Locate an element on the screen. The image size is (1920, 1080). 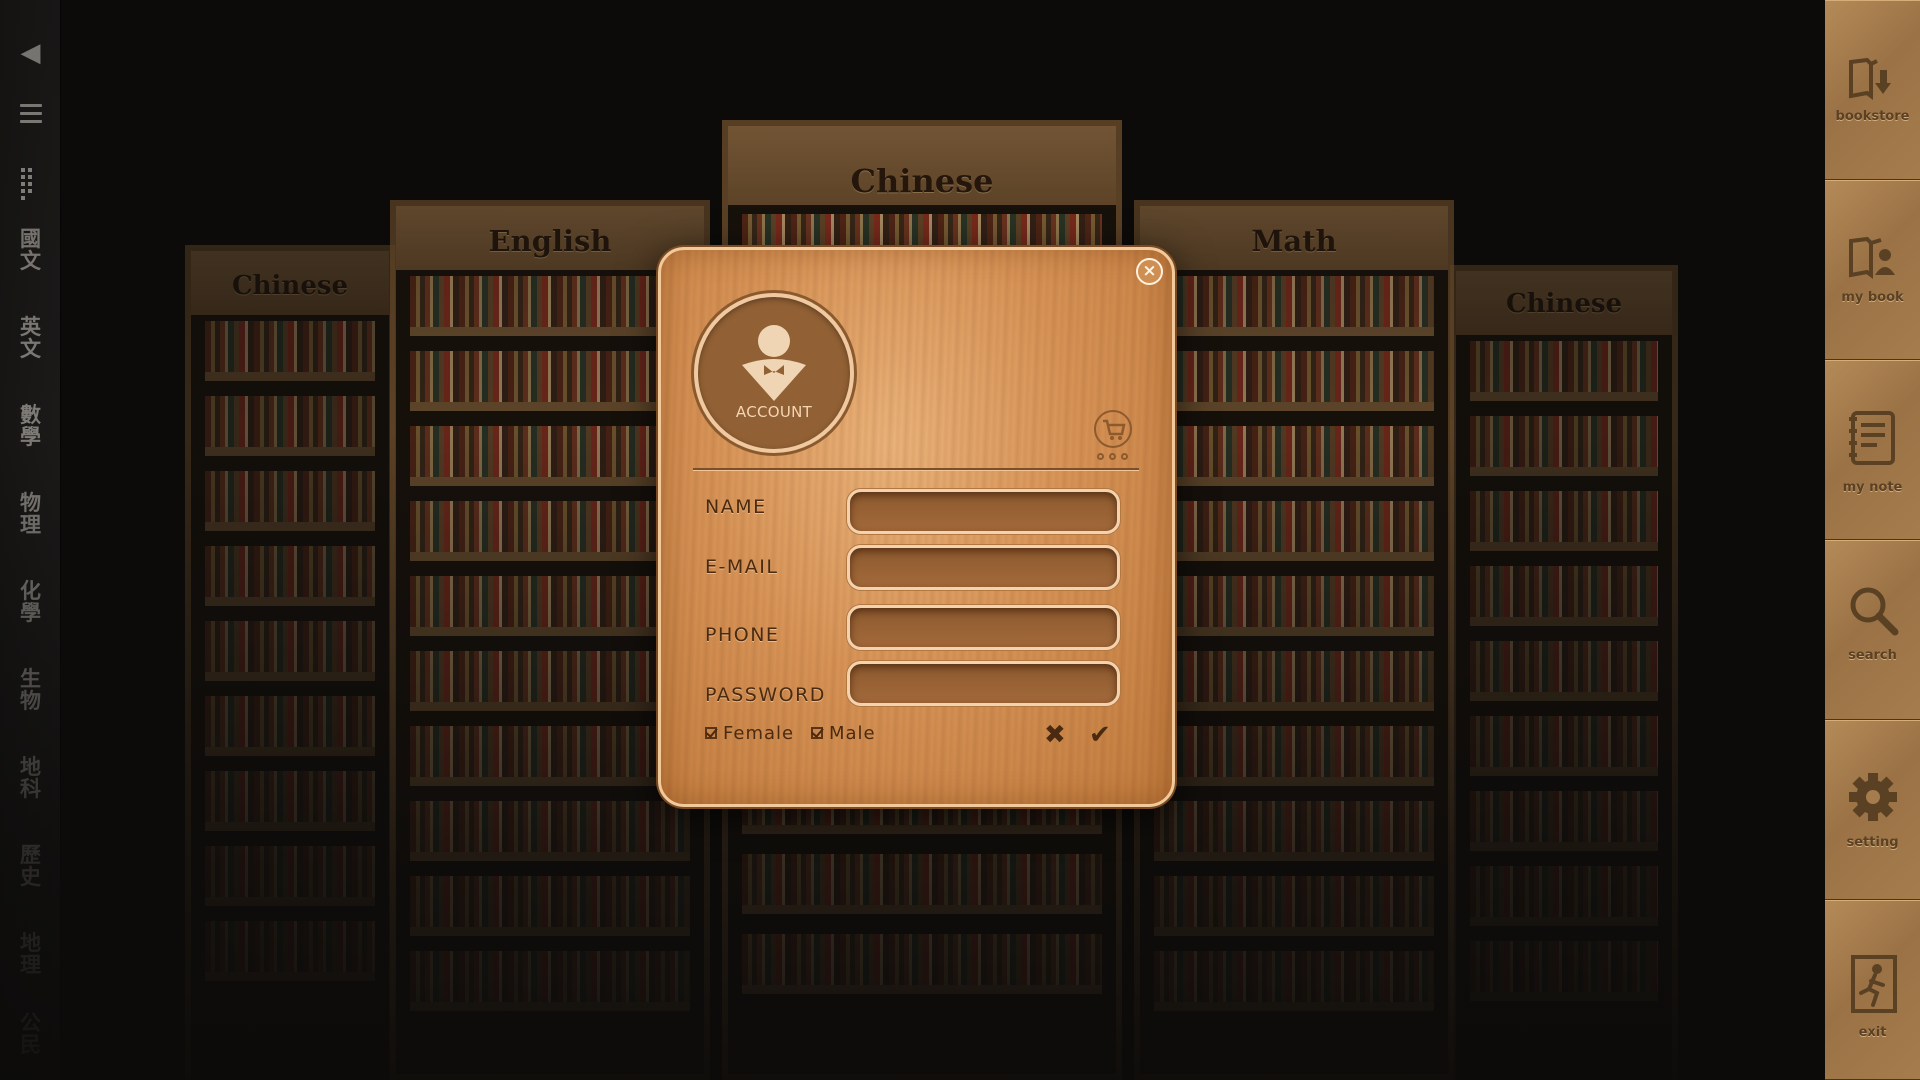
bookshelf-chinese-right: Chinese is located at coordinates (1564, 672).